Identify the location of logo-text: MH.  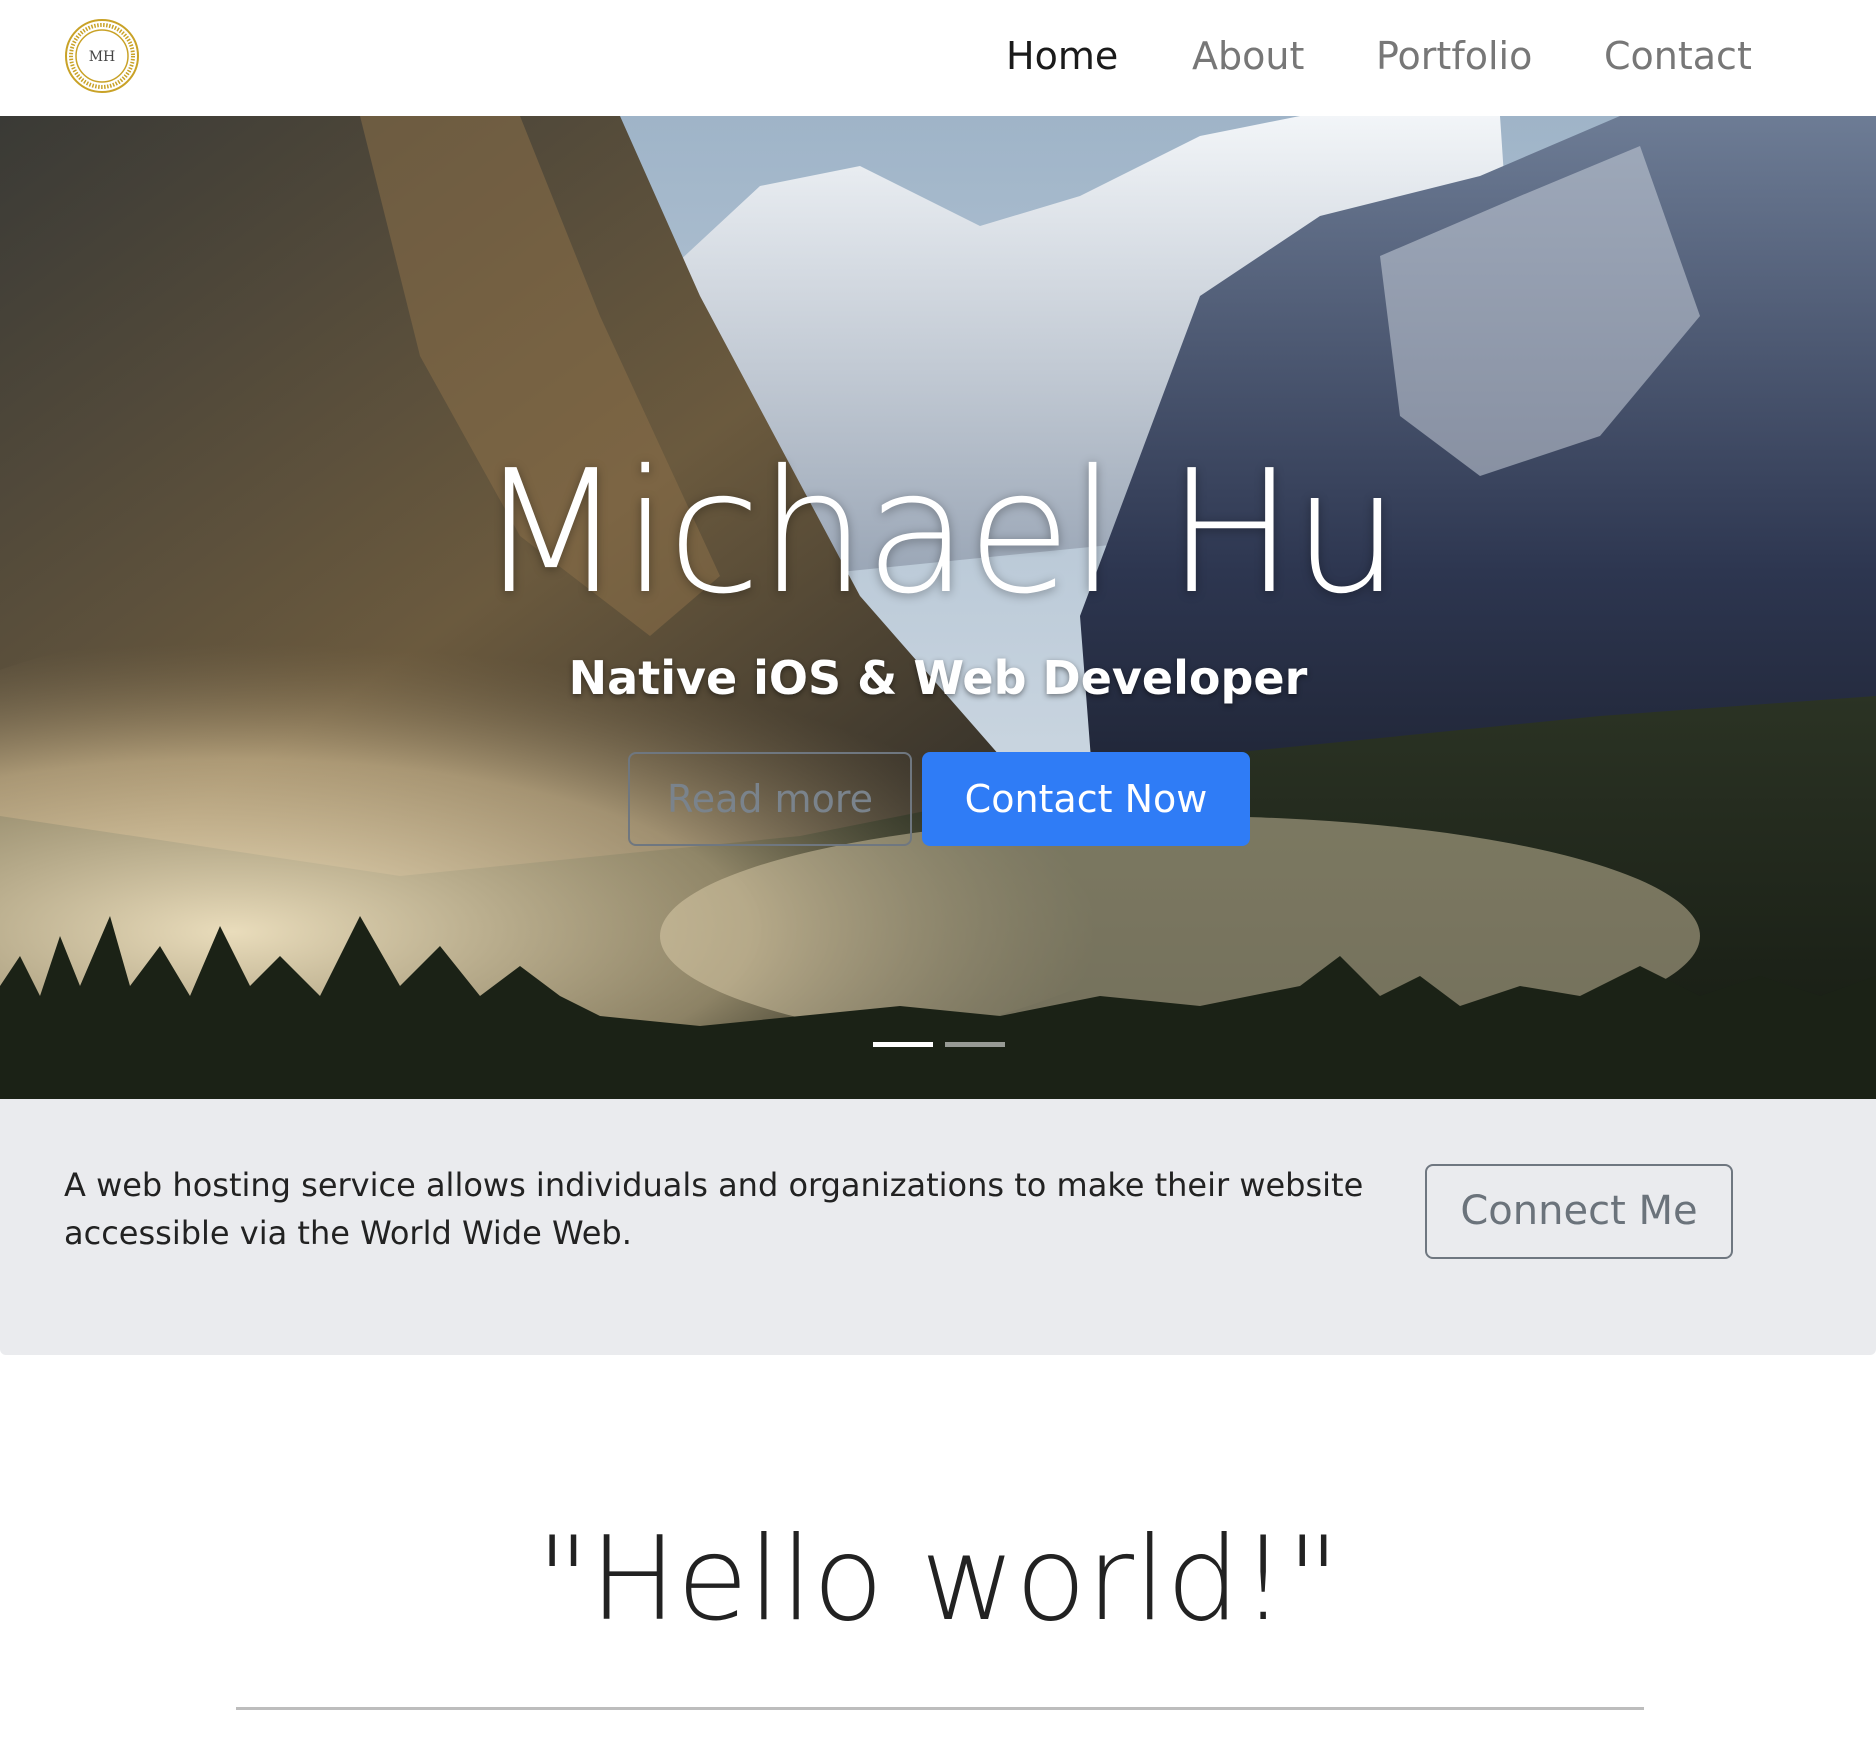
(102, 57).